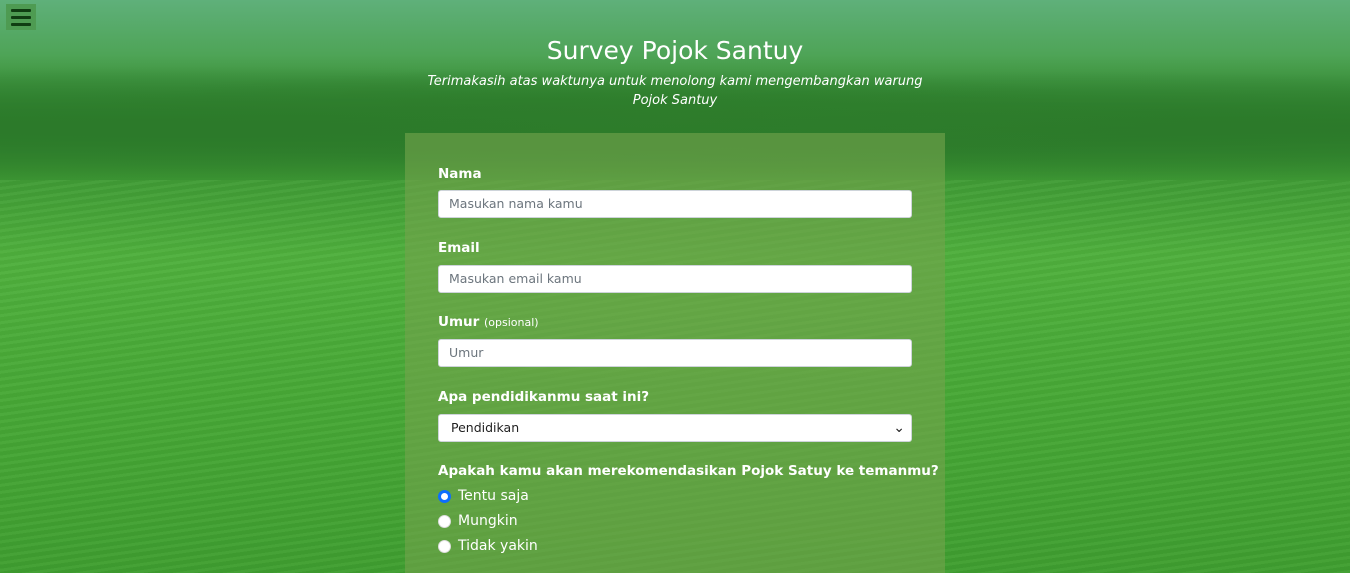 This screenshot has width=1350, height=573. I want to click on pendidikan-select: Pendidikan ⌄, so click(675, 428).